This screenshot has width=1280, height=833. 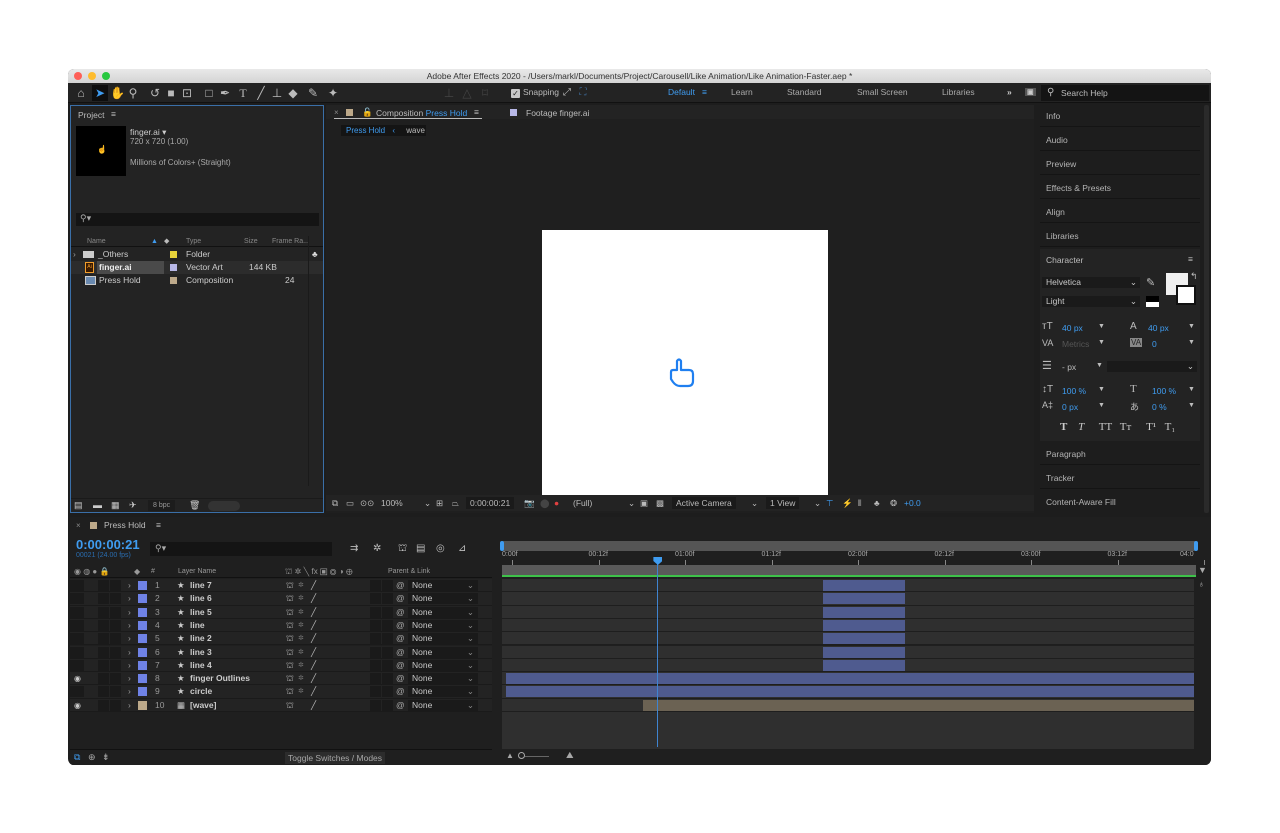 What do you see at coordinates (201, 612) in the screenshot?
I see `layer-name: line 5` at bounding box center [201, 612].